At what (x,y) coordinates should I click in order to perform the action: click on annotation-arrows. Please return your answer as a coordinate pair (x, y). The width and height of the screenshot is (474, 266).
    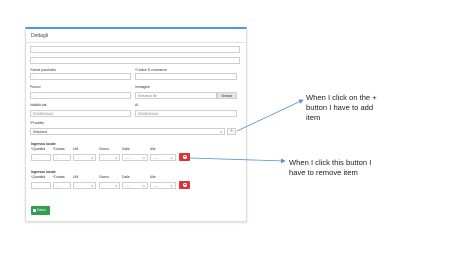
    Looking at the image, I should click on (246, 131).